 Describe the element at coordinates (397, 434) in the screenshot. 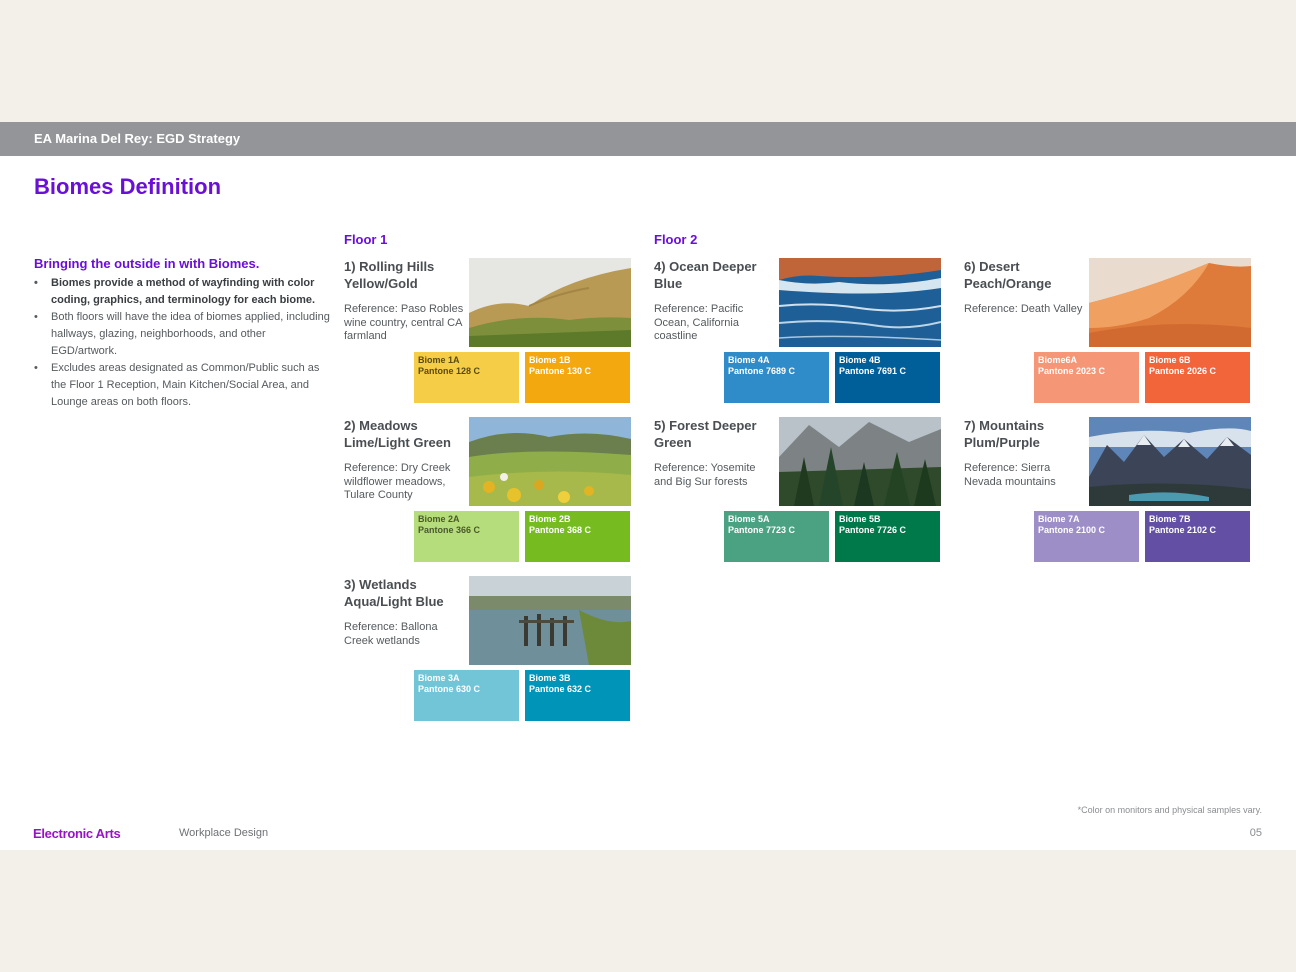

I see `biome-title: 2) Meadows Lime/Light Green` at that location.